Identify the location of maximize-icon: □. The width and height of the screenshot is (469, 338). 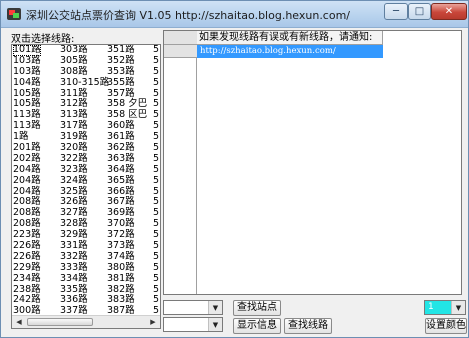
(419, 11).